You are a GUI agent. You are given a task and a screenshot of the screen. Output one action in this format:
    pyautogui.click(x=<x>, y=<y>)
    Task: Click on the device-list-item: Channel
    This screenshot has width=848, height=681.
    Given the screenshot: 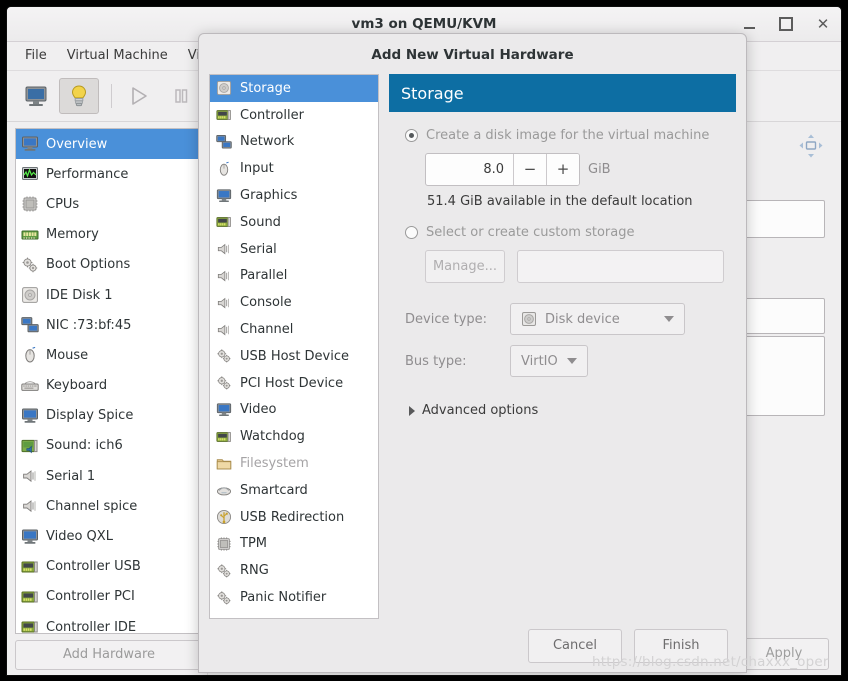 What is the action you would take?
    pyautogui.click(x=294, y=329)
    